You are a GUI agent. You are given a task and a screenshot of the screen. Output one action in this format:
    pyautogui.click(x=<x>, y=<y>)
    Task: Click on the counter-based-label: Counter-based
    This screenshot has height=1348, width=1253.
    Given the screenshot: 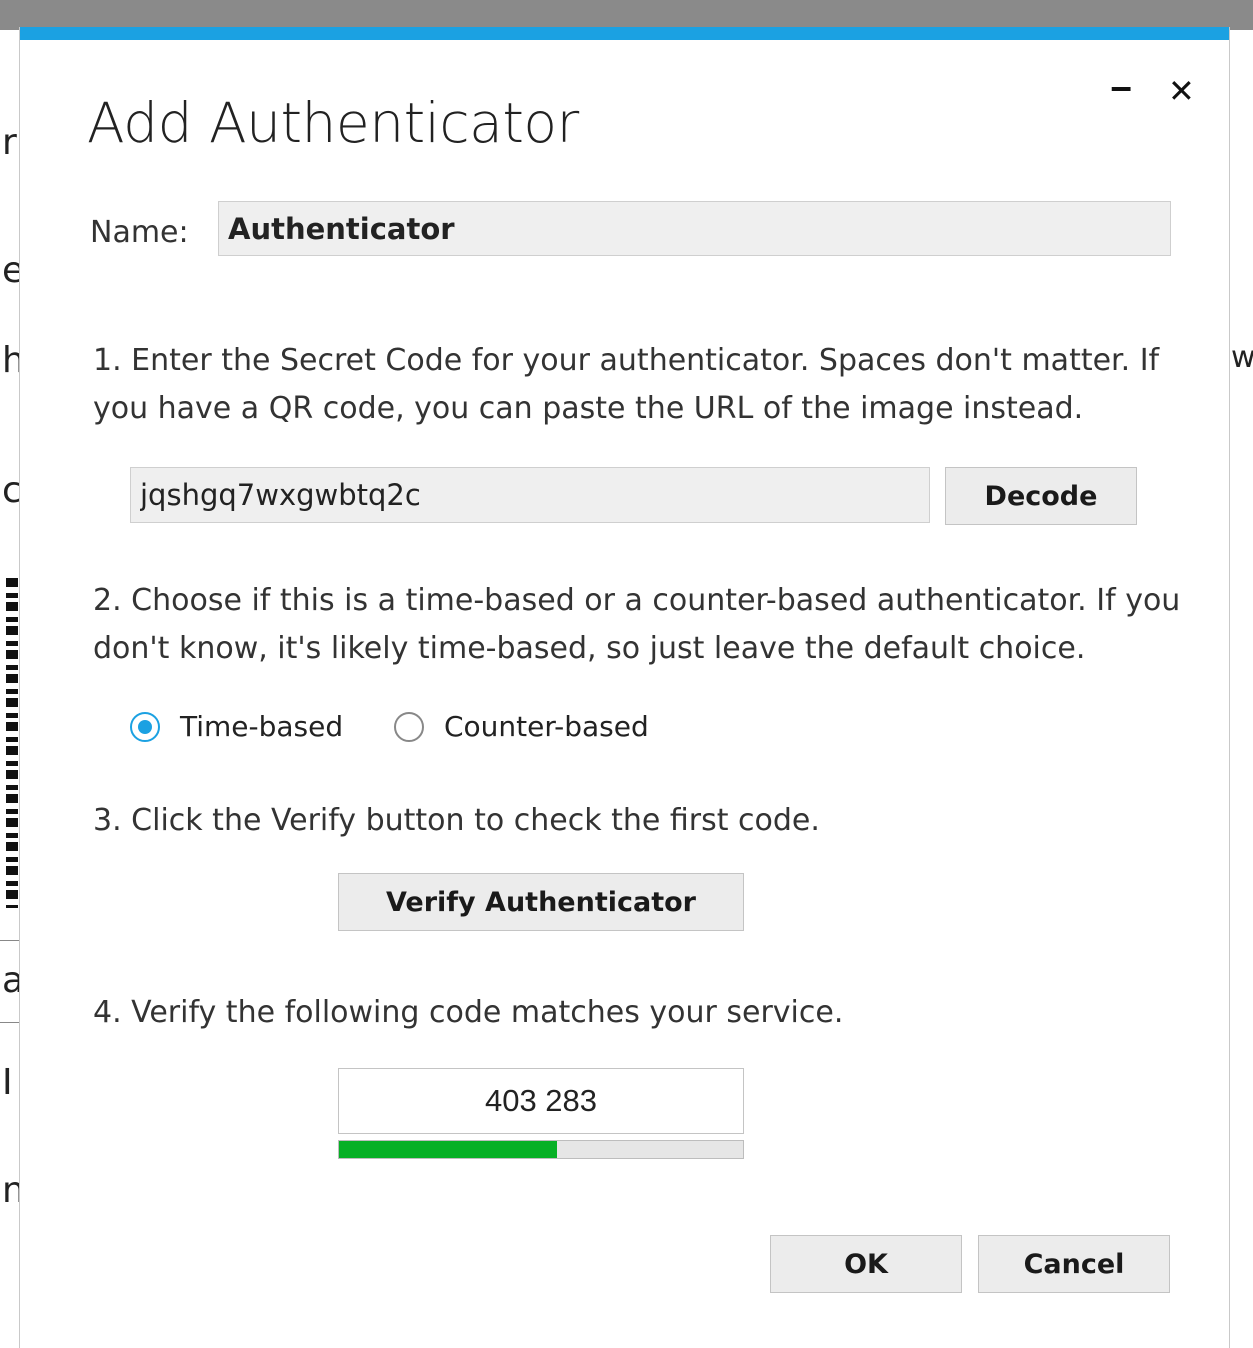 What is the action you would take?
    pyautogui.click(x=546, y=726)
    